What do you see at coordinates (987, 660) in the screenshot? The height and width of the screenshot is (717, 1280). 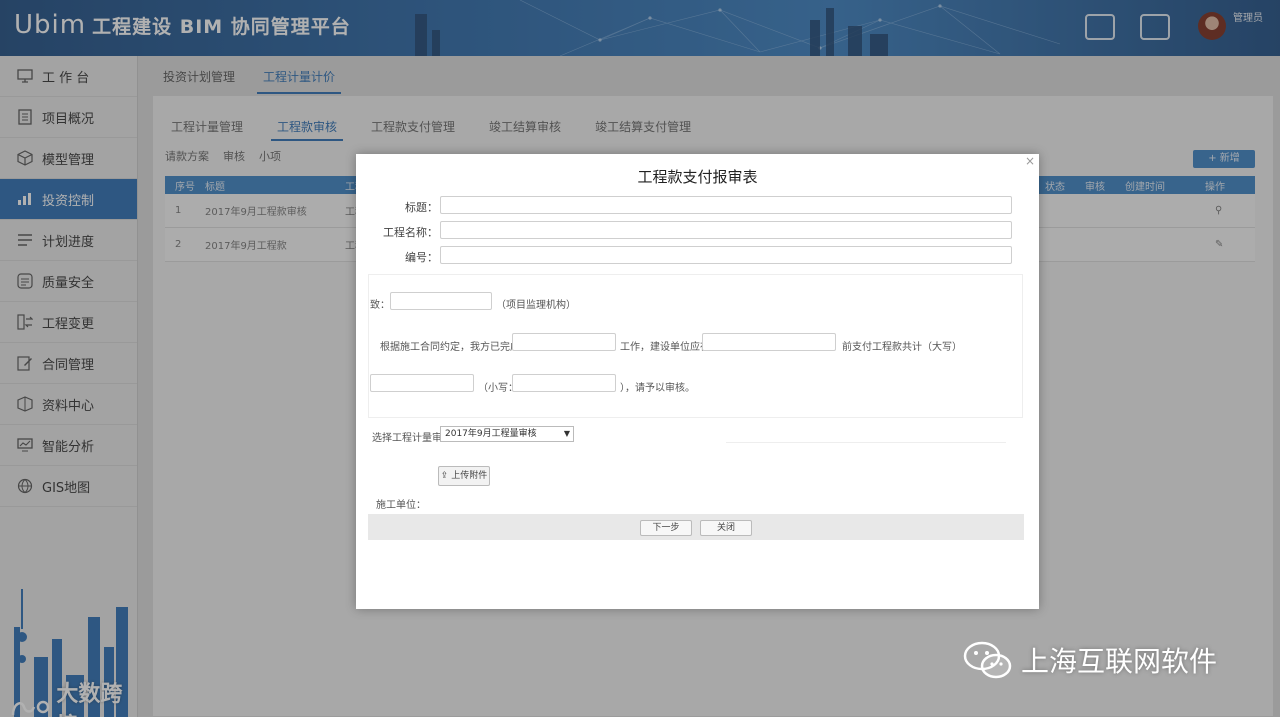 I see `wechat-icon` at bounding box center [987, 660].